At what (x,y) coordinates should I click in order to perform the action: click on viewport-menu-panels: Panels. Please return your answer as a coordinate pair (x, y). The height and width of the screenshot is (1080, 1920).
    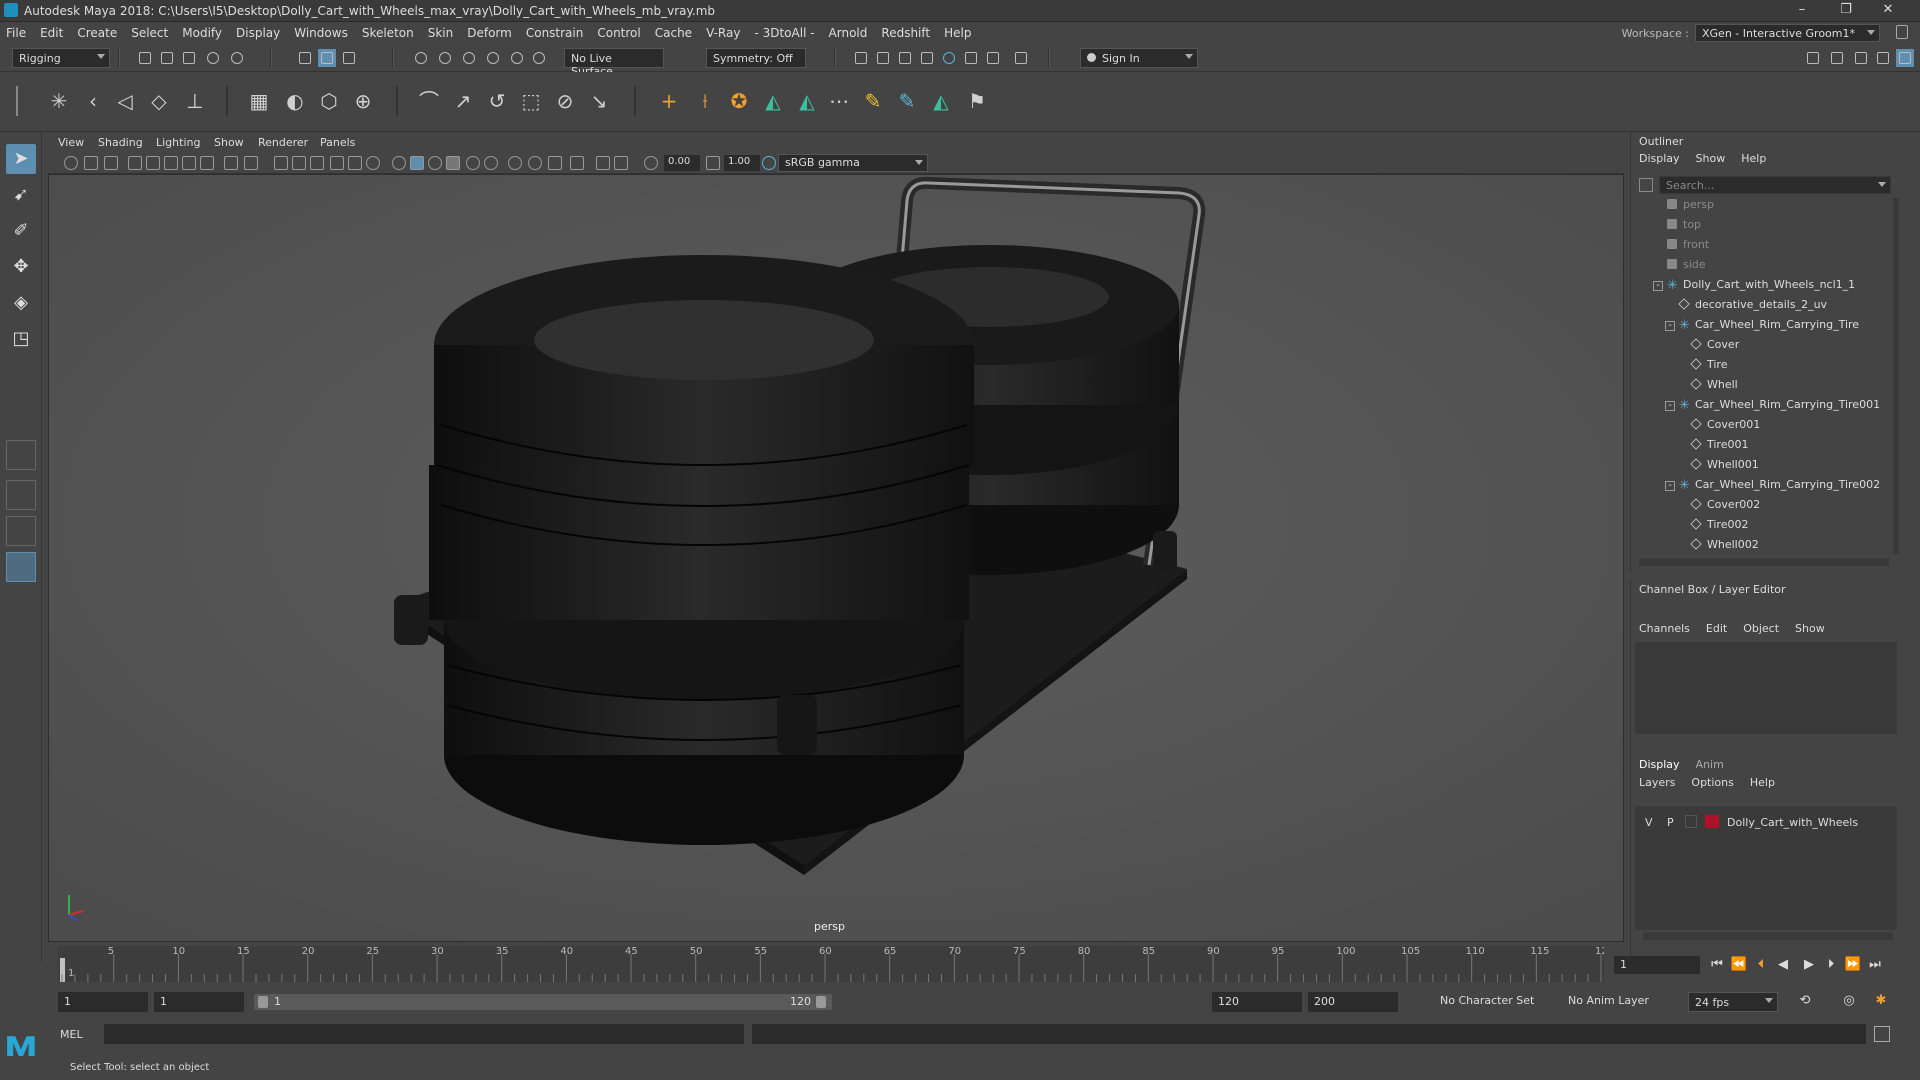
    Looking at the image, I should click on (337, 142).